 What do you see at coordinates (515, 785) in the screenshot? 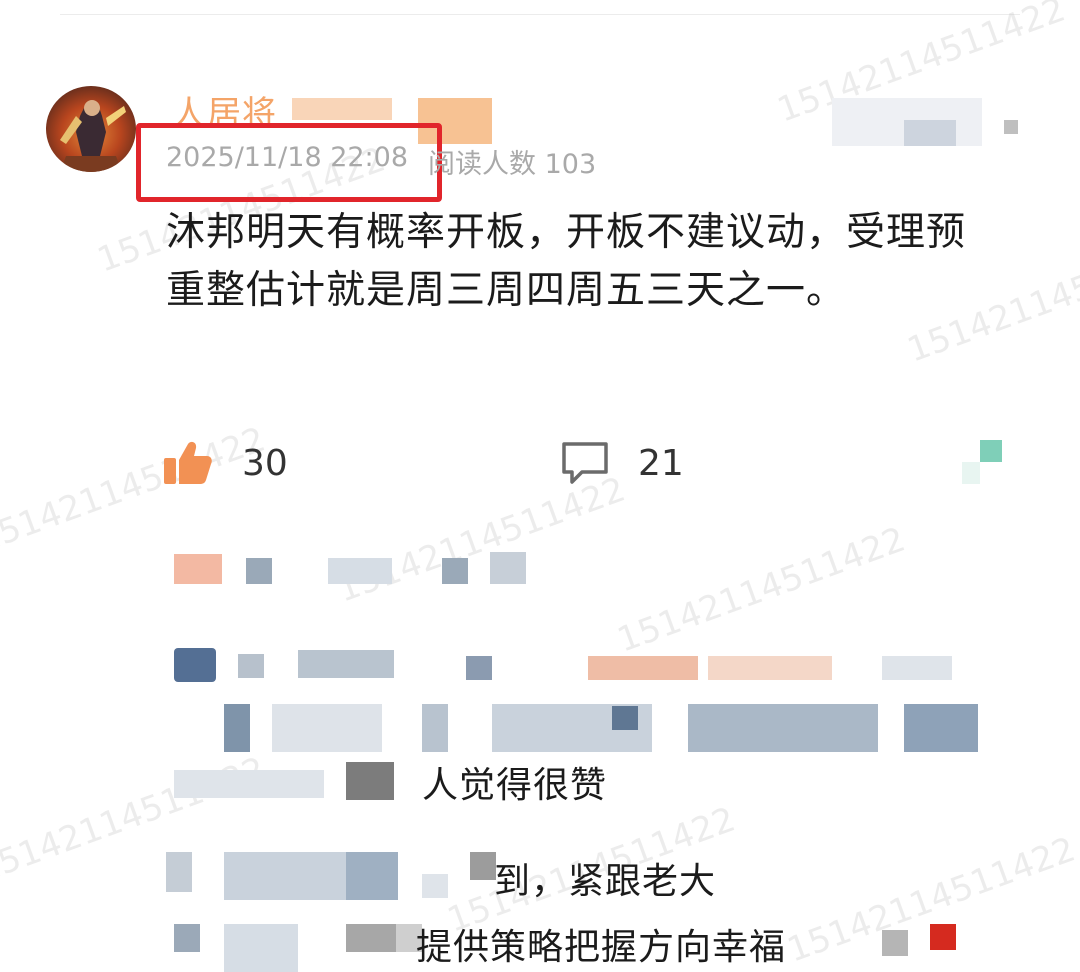
I see `reply-like-summary: 人觉得很赞` at bounding box center [515, 785].